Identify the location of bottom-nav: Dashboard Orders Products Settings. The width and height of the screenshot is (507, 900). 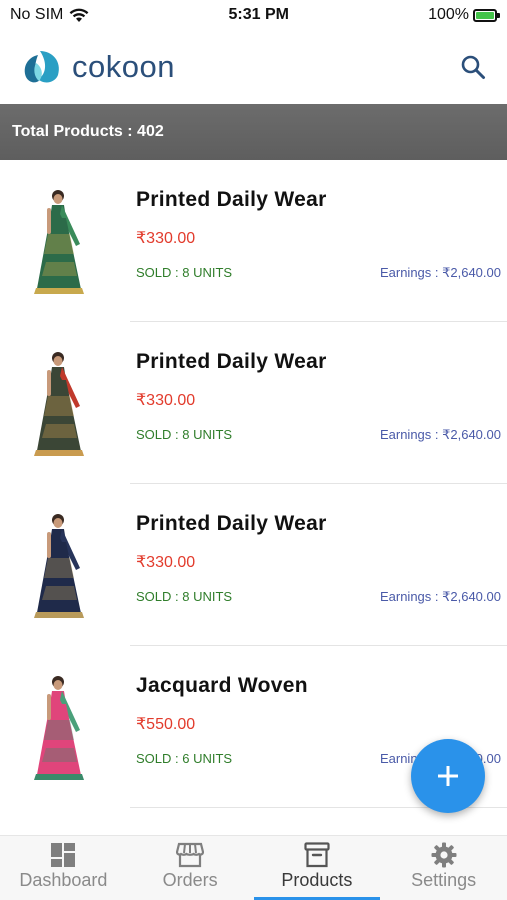
(253, 867).